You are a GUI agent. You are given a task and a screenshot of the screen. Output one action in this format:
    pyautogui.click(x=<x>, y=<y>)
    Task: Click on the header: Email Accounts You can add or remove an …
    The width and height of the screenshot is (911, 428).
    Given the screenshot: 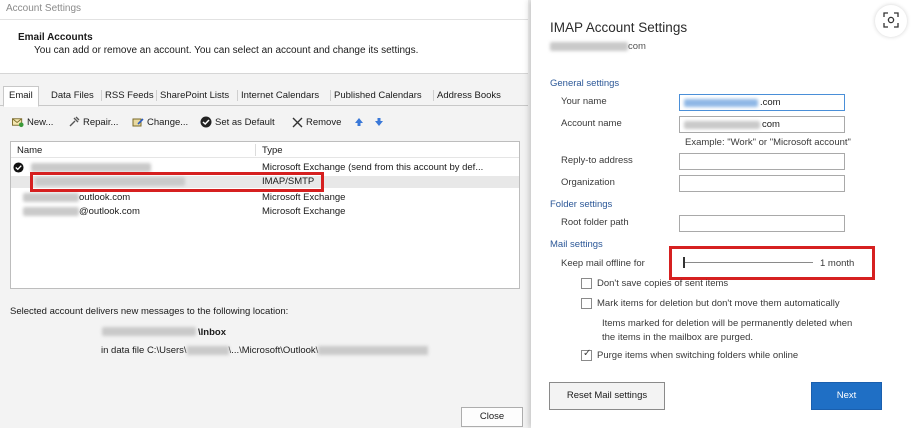 What is the action you would take?
    pyautogui.click(x=264, y=47)
    